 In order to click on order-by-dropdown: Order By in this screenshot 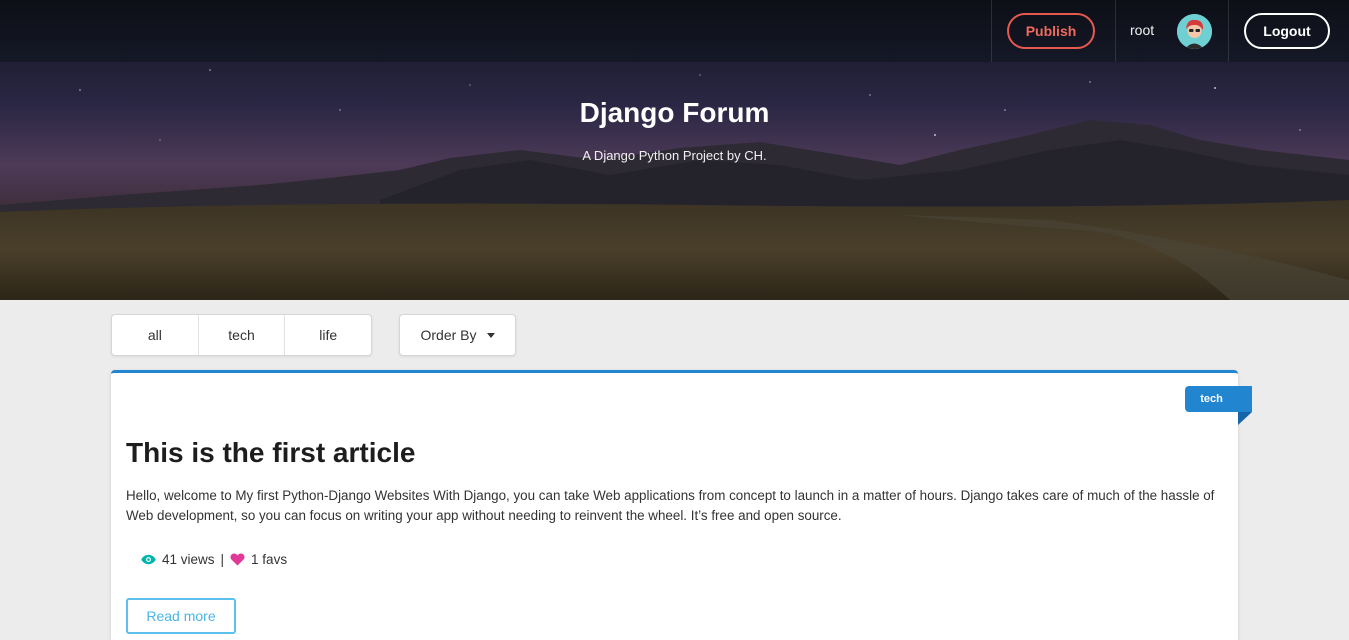, I will do `click(457, 335)`.